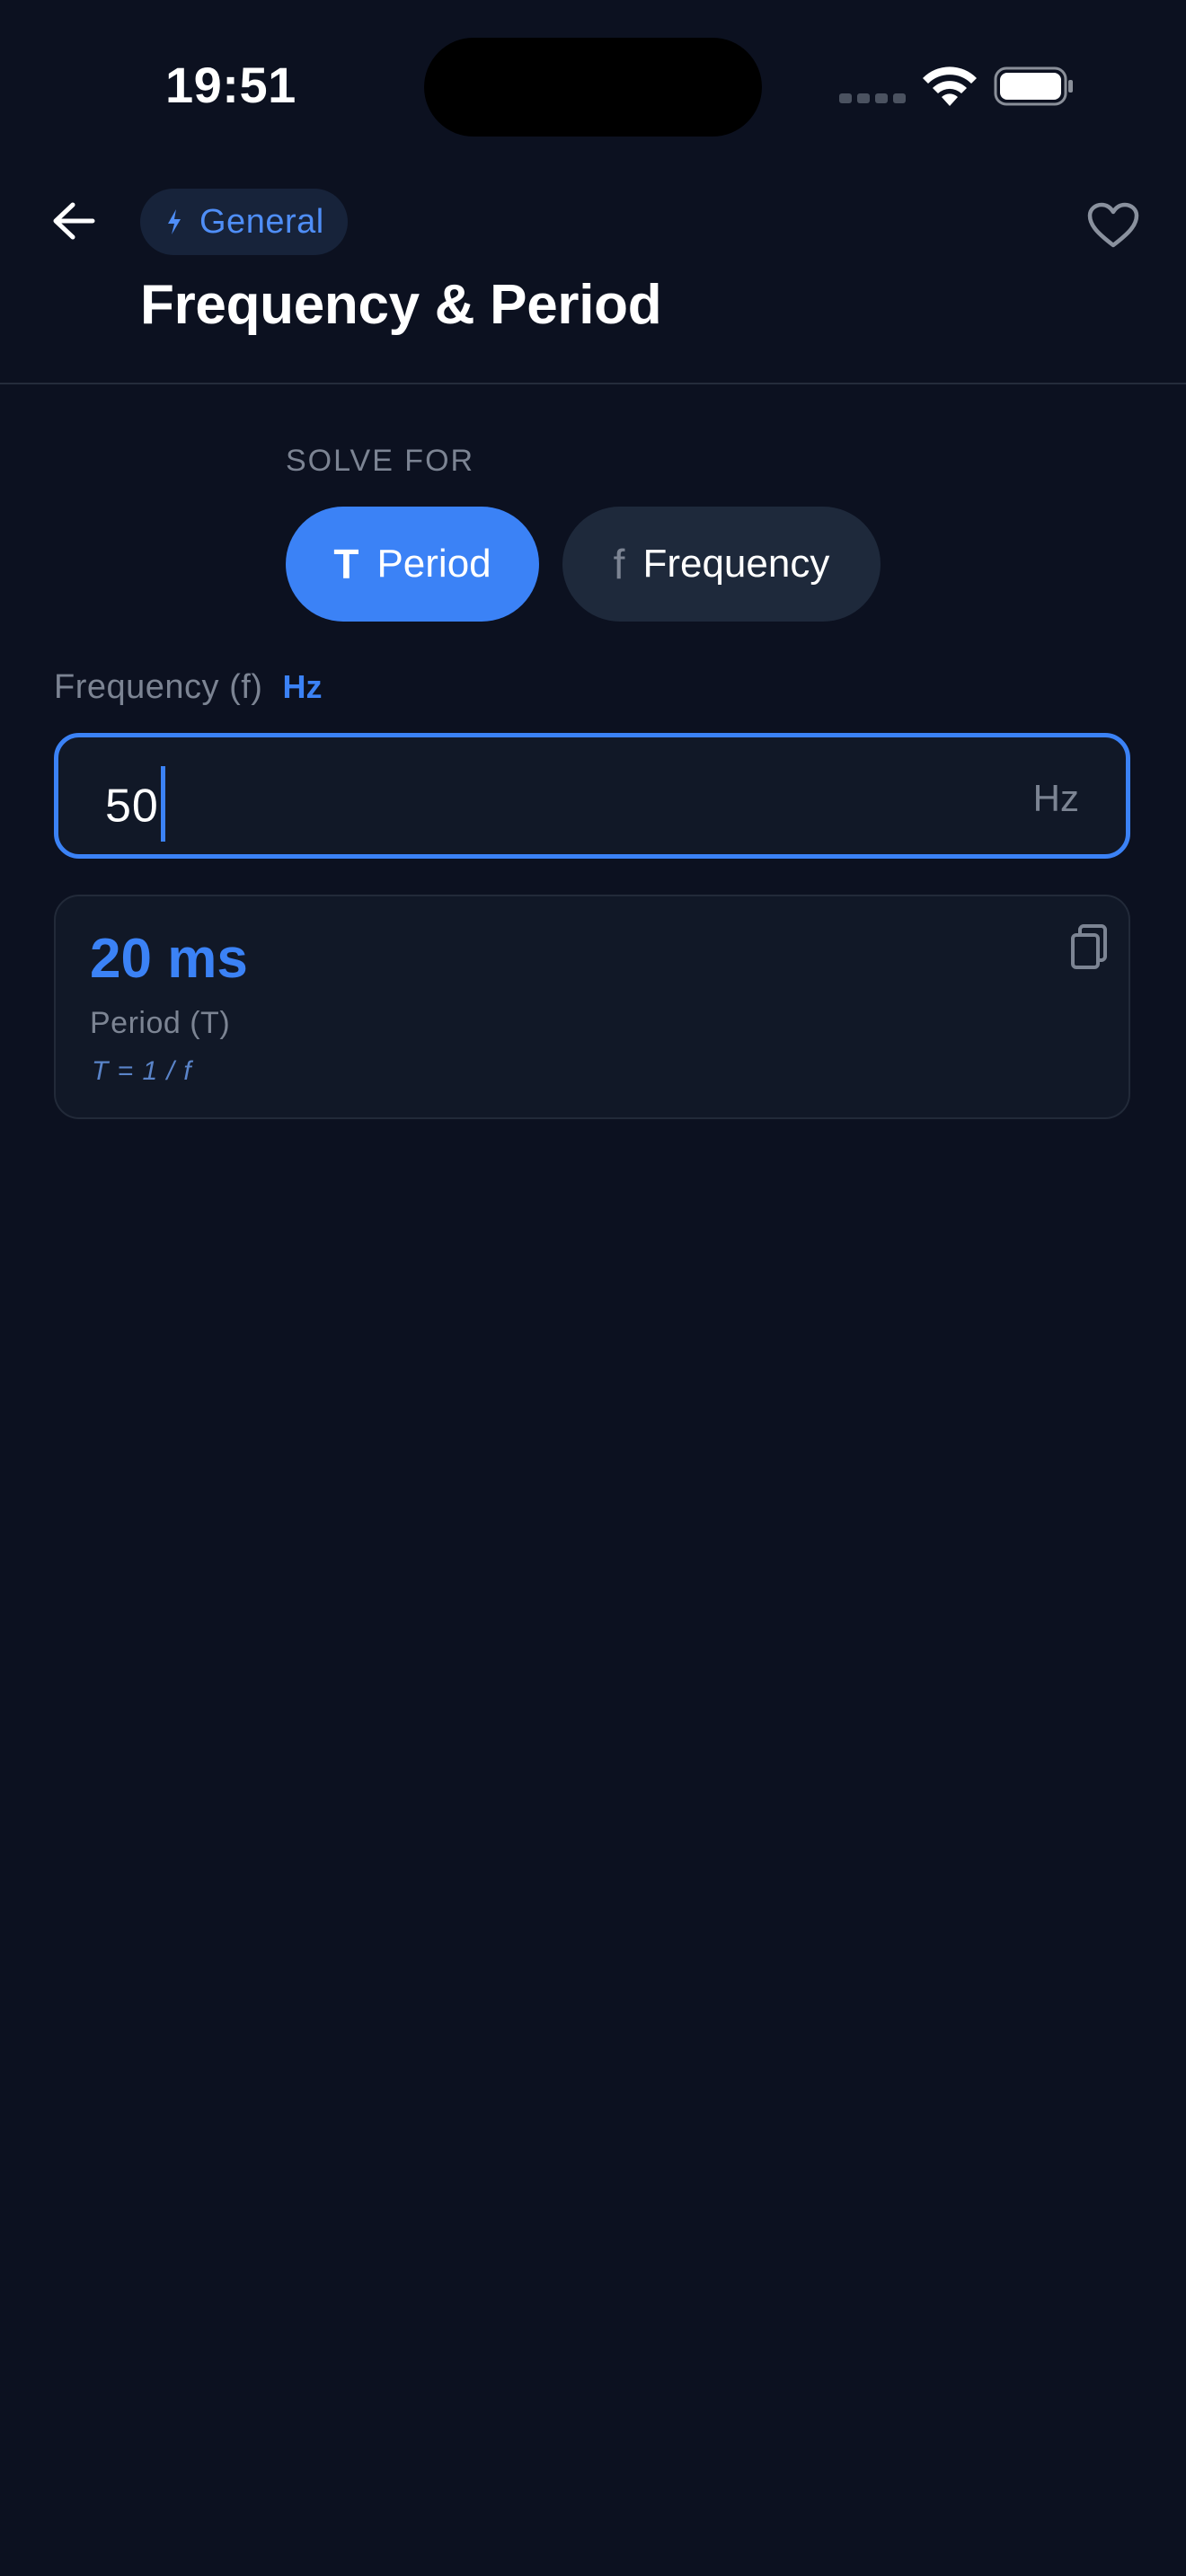  I want to click on category-label: General, so click(261, 221).